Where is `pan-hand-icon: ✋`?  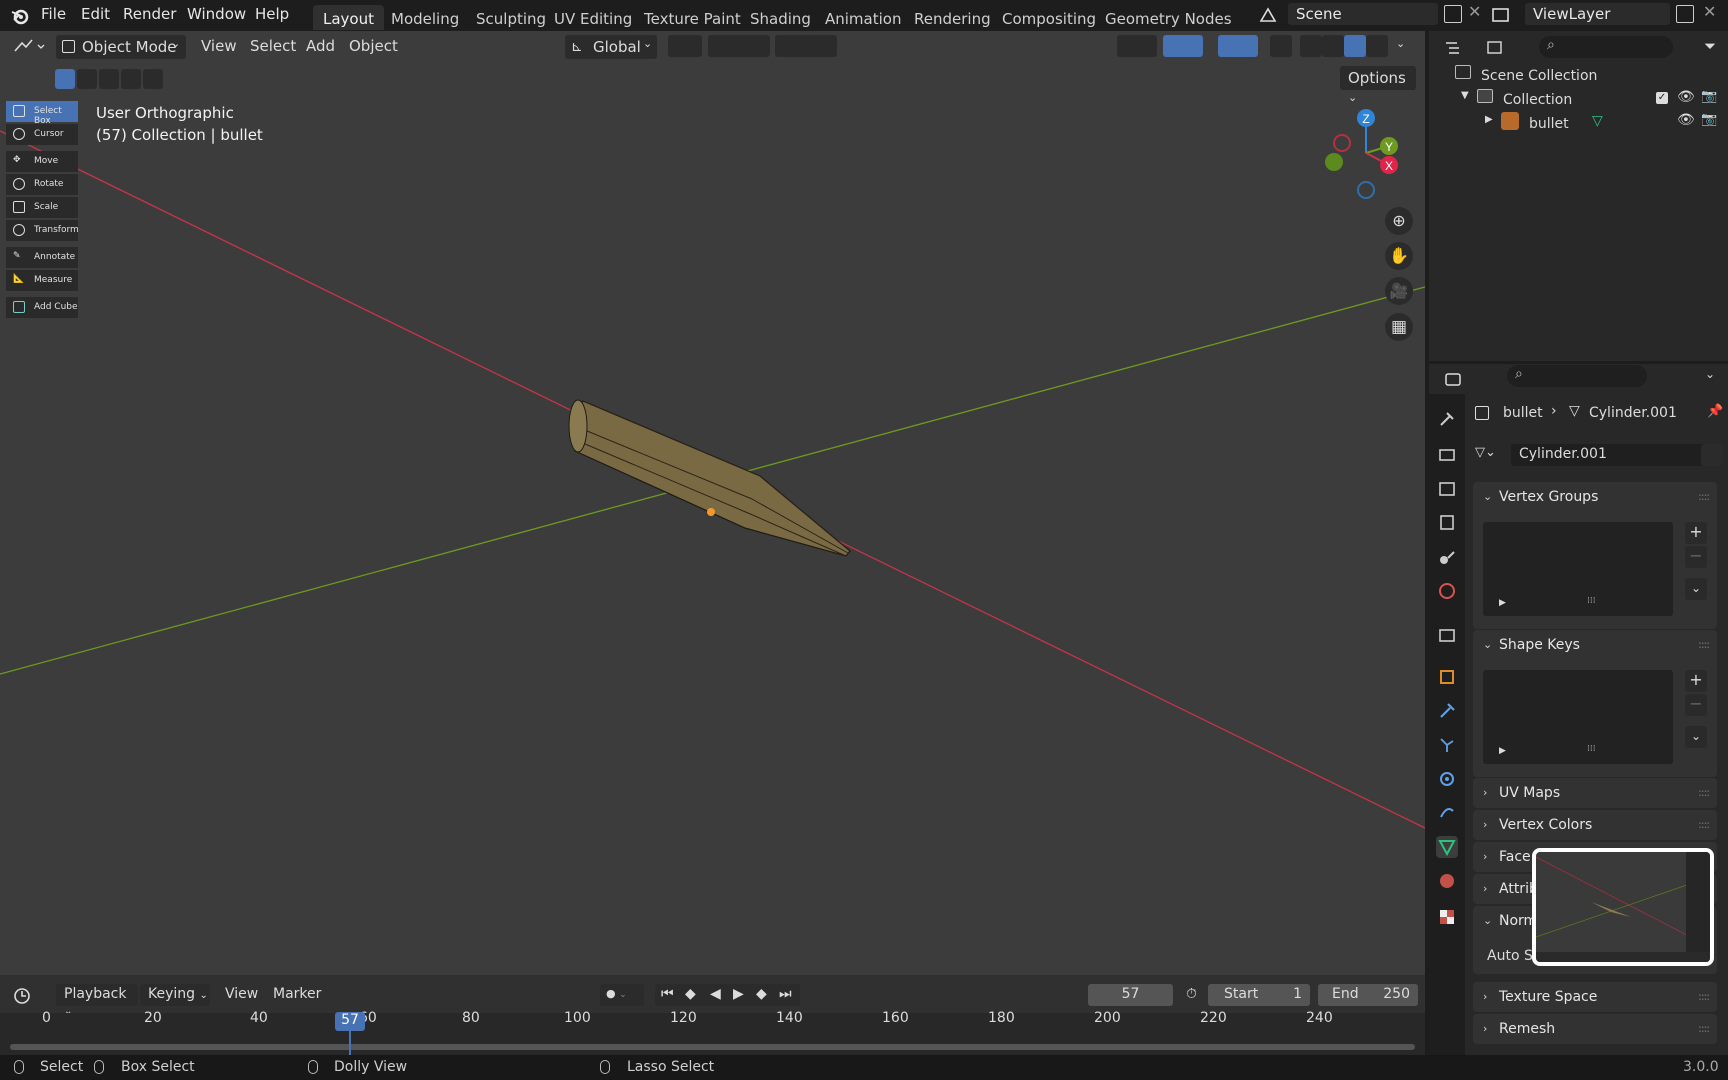
pan-hand-icon: ✋ is located at coordinates (1399, 256).